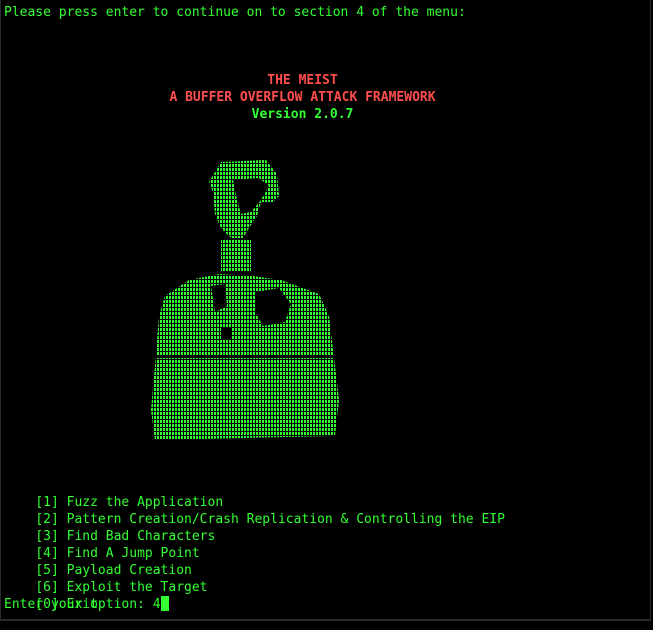  What do you see at coordinates (78, 604) in the screenshot?
I see `input-prompt: Enter your option:` at bounding box center [78, 604].